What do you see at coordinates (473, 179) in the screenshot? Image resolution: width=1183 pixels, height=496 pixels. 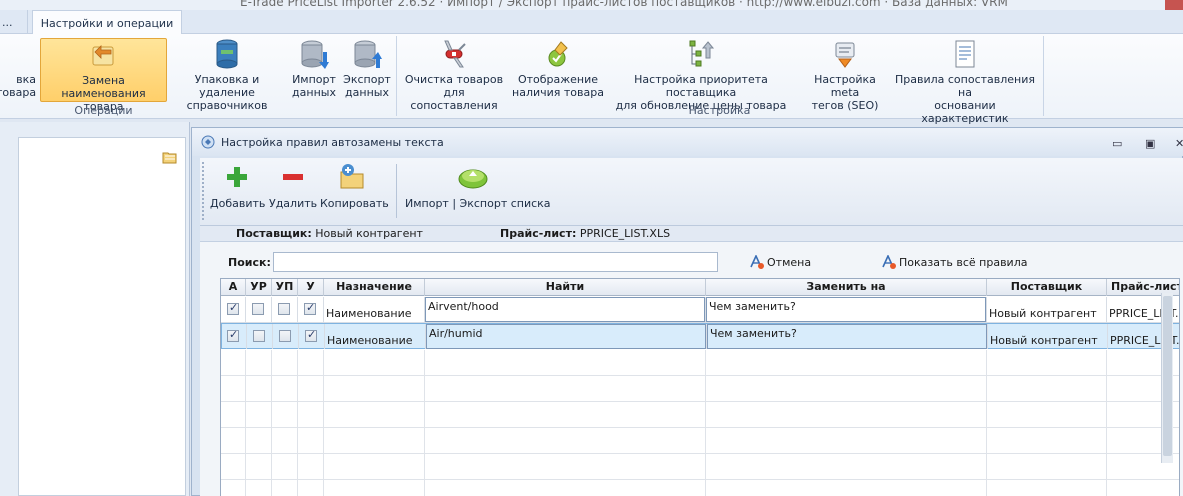 I see `import-export-icon` at bounding box center [473, 179].